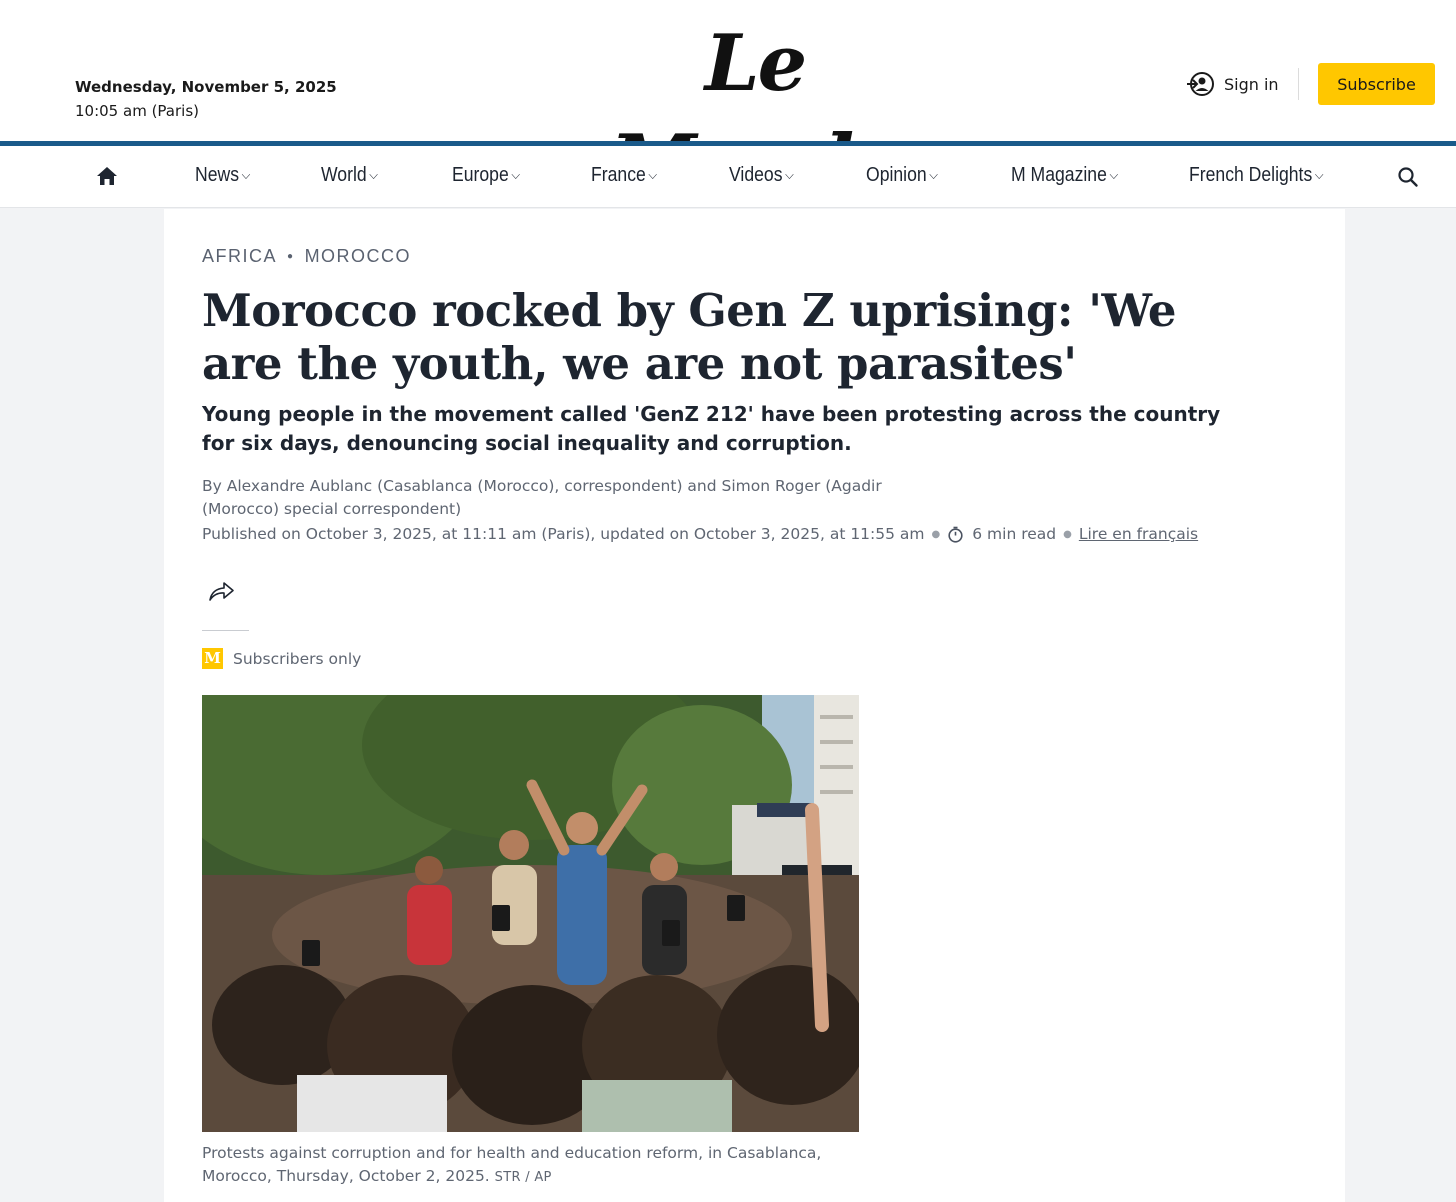 The image size is (1456, 1202). What do you see at coordinates (624, 175) in the screenshot?
I see `nav-item-france: France ⌵` at bounding box center [624, 175].